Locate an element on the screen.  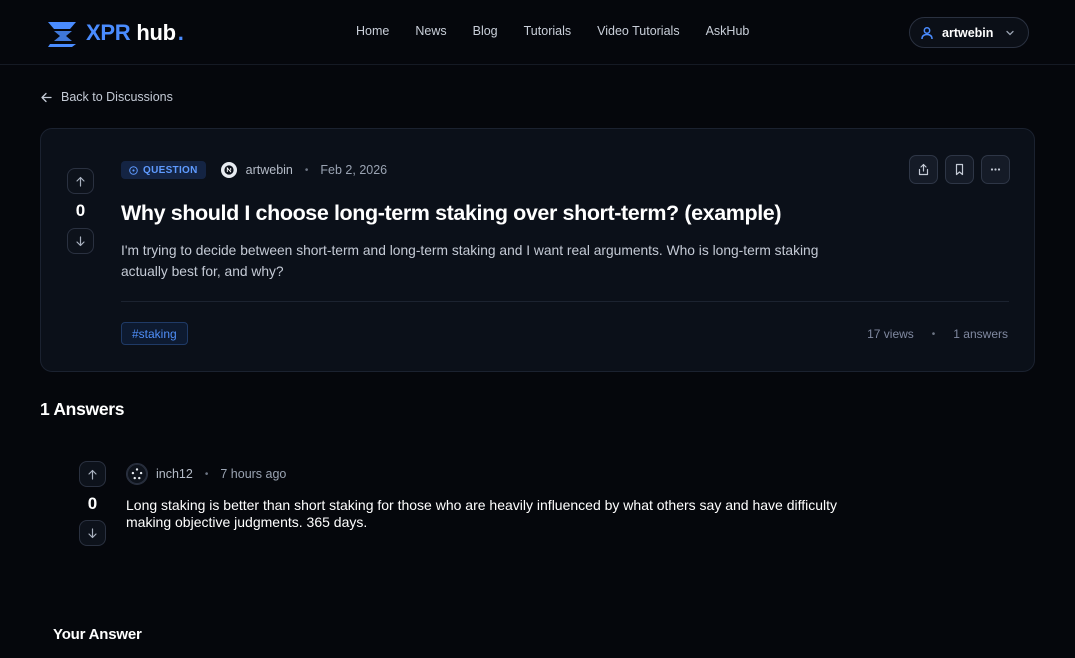
question-stats: 17 views • 1 answers is located at coordinates (937, 334).